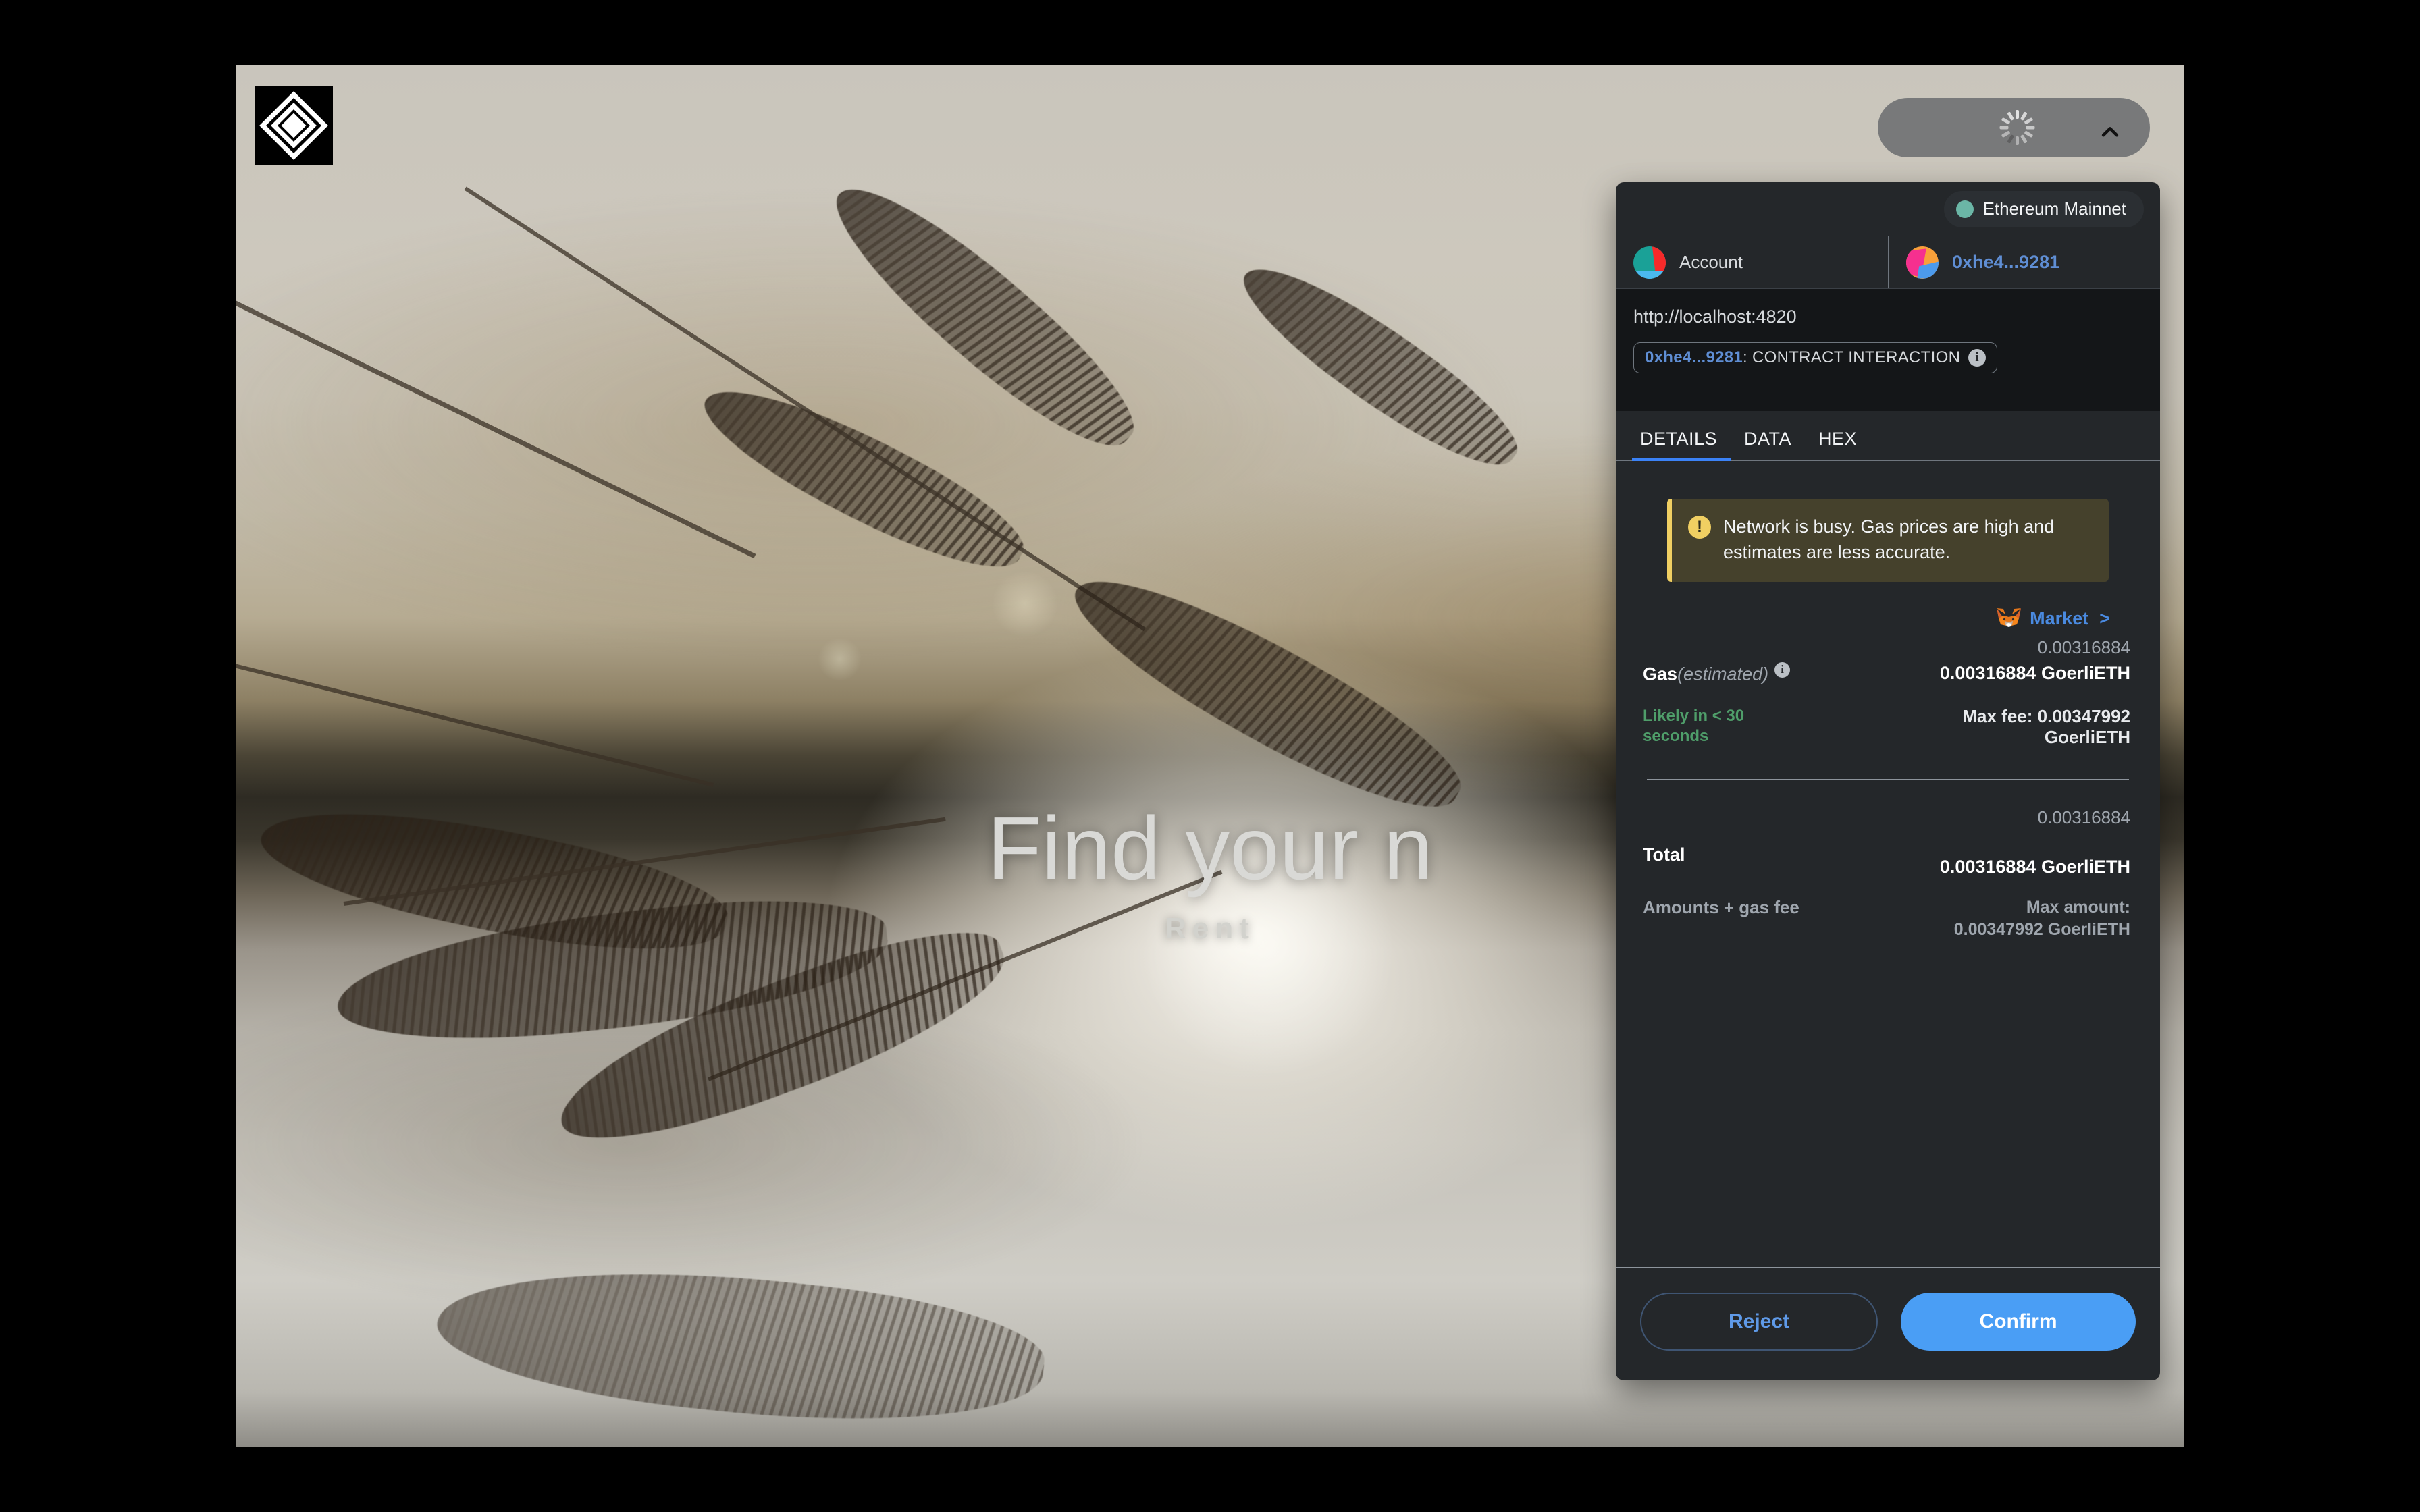 The width and height of the screenshot is (2420, 1512). Describe the element at coordinates (1852, 357) in the screenshot. I see `contract-action-label: : CONTRACT INTERACTION` at that location.